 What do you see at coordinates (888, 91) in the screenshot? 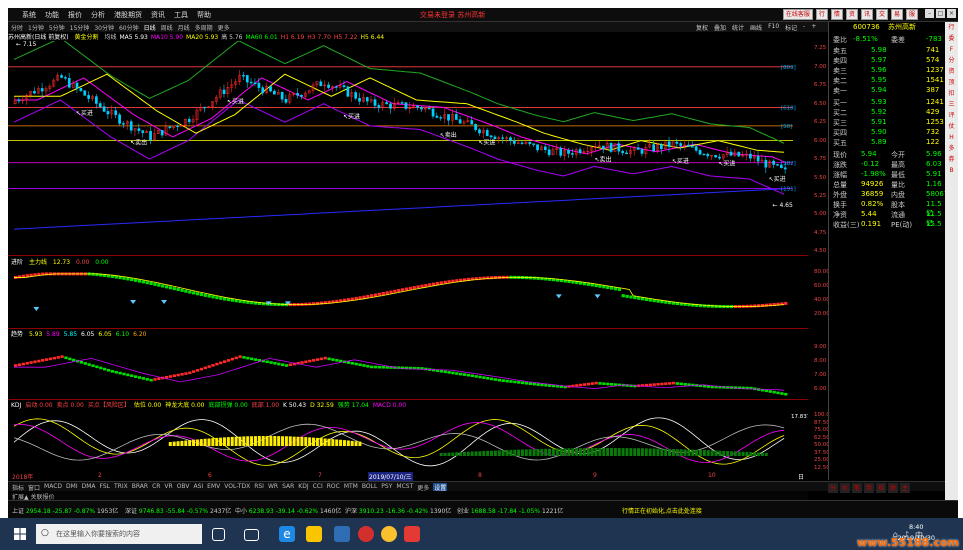
I see `quote-ask-row-4: 卖一 5.94 387` at bounding box center [888, 91].